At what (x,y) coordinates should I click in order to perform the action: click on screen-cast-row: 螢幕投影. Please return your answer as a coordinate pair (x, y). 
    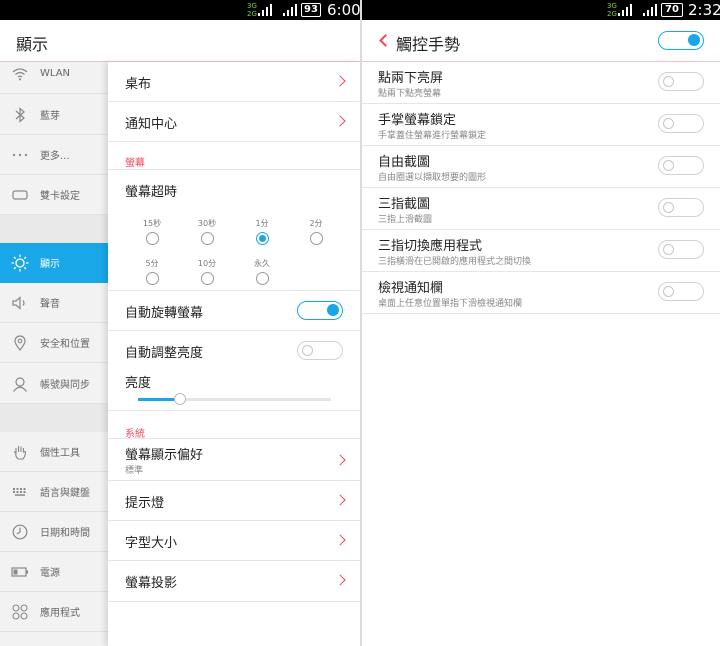
    Looking at the image, I should click on (234, 581).